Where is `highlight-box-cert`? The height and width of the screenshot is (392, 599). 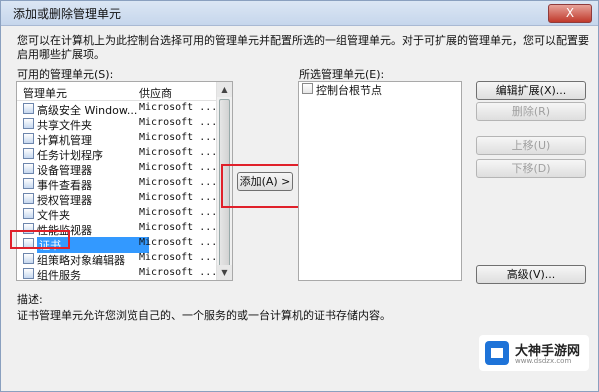 highlight-box-cert is located at coordinates (40, 239).